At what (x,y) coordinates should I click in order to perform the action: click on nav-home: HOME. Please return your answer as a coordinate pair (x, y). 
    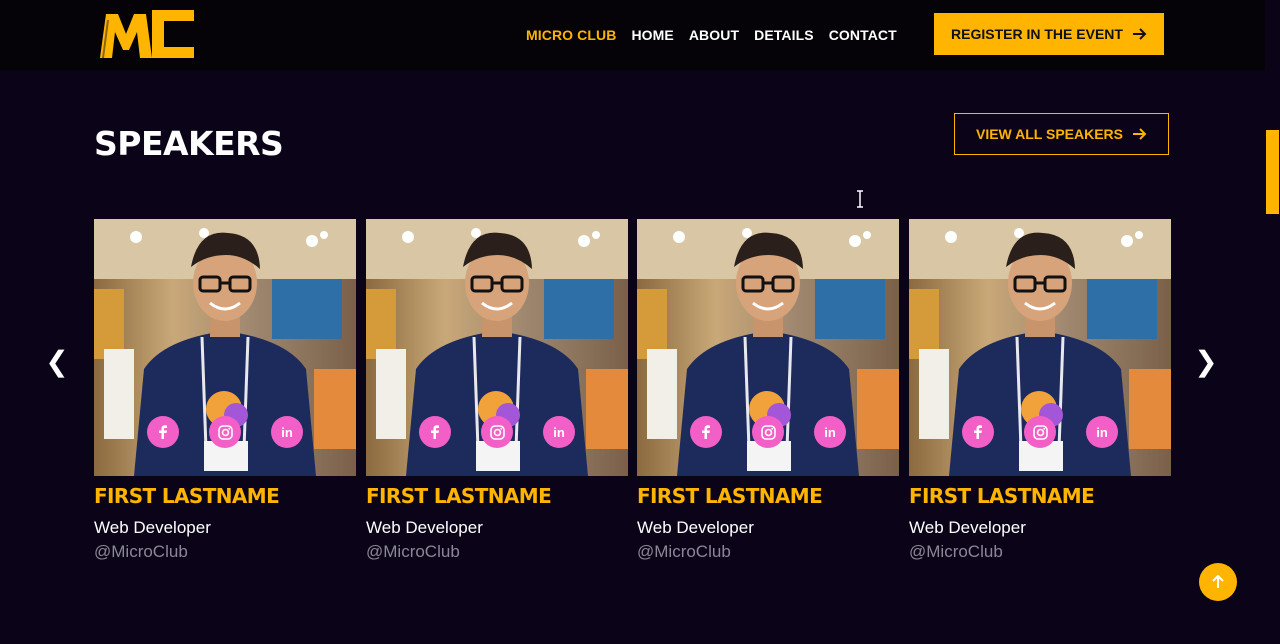
    Looking at the image, I should click on (652, 35).